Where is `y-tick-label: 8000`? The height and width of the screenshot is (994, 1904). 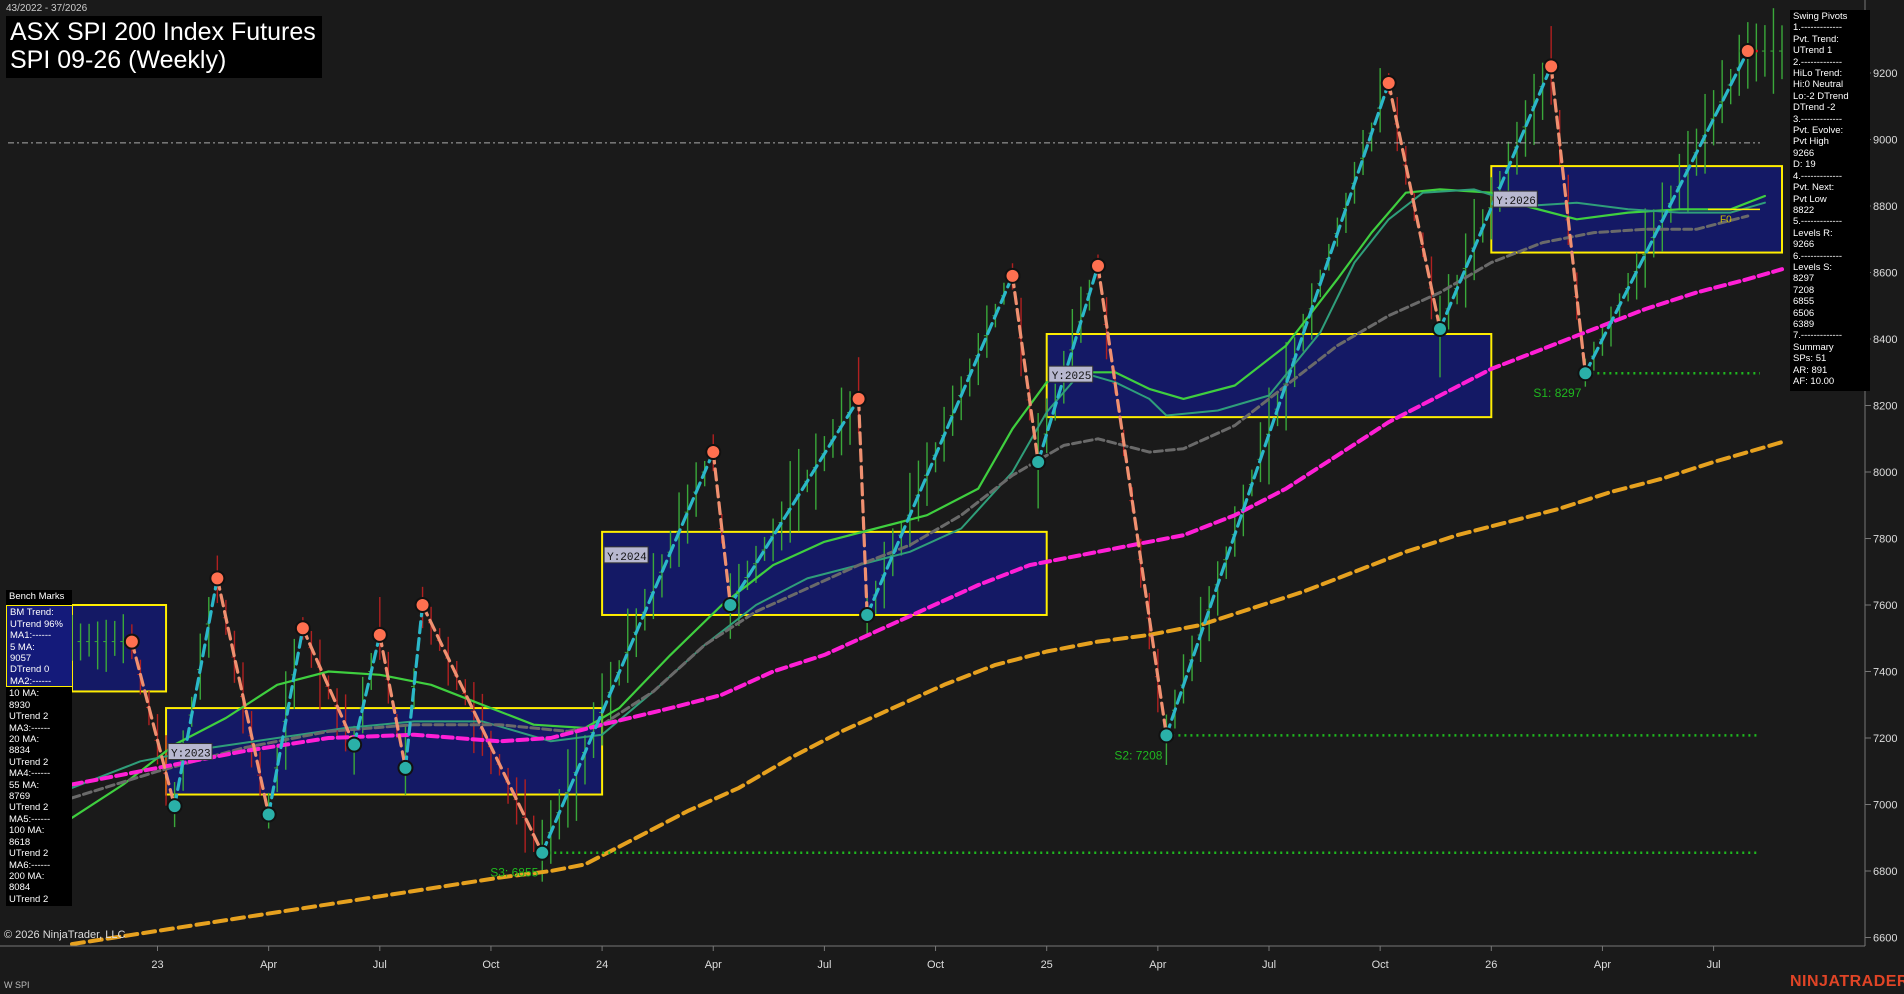 y-tick-label: 8000 is located at coordinates (1885, 473).